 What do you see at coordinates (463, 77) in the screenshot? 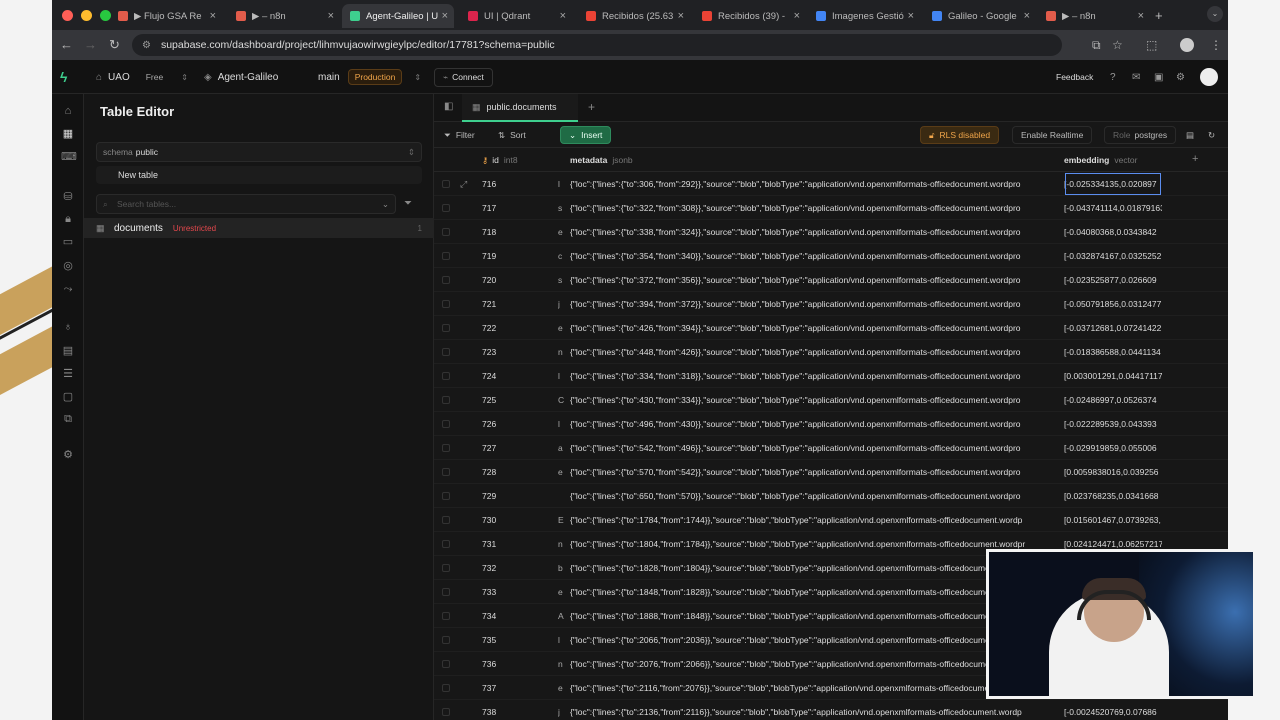
I see `connect-button: ⌁ Connect` at bounding box center [463, 77].